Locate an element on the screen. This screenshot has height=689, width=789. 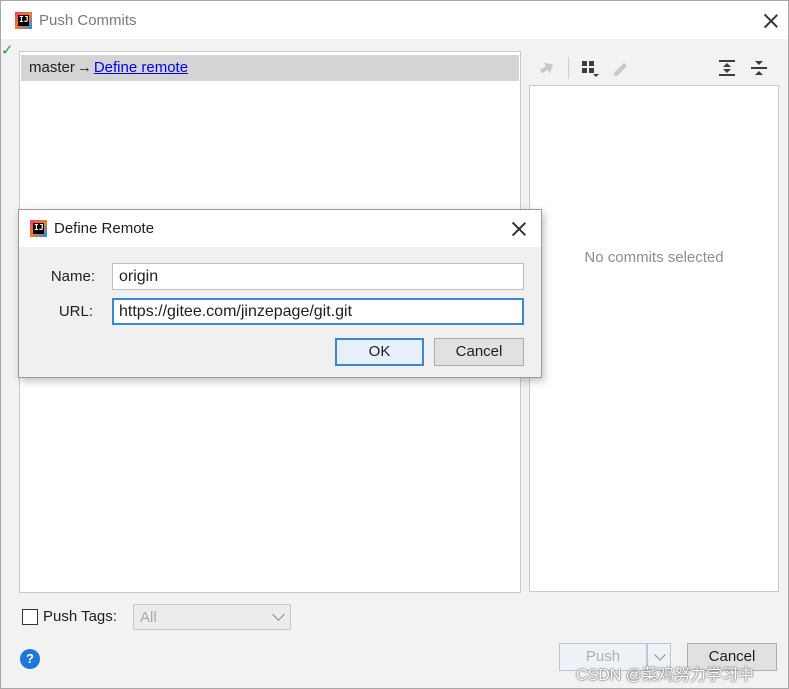
dialog-title-bar: IJ Define Remote is located at coordinates (280, 228).